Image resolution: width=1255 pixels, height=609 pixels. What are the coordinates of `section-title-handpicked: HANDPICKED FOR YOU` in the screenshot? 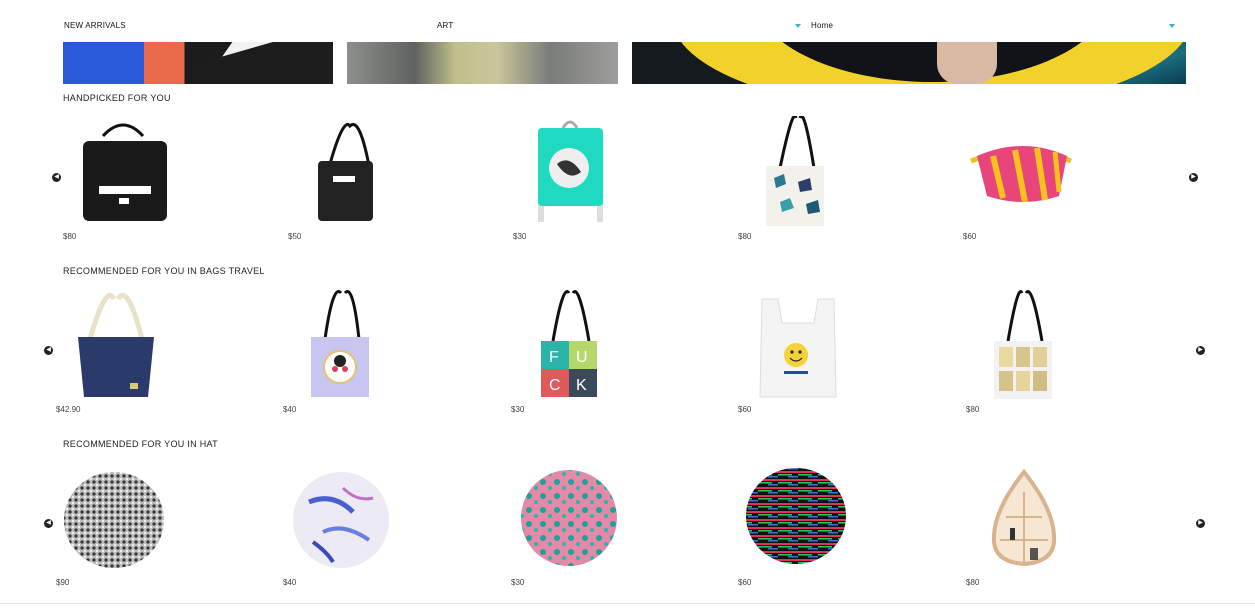 It's located at (117, 98).